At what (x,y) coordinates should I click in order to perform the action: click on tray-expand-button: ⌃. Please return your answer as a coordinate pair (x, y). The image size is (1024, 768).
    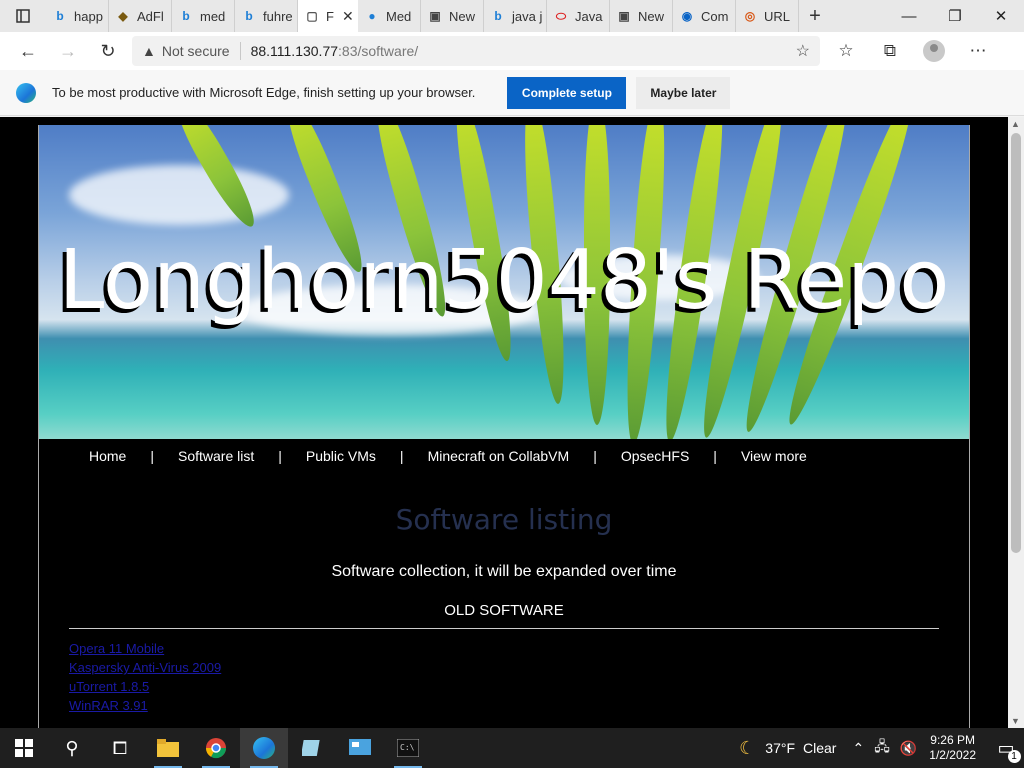
    Looking at the image, I should click on (858, 748).